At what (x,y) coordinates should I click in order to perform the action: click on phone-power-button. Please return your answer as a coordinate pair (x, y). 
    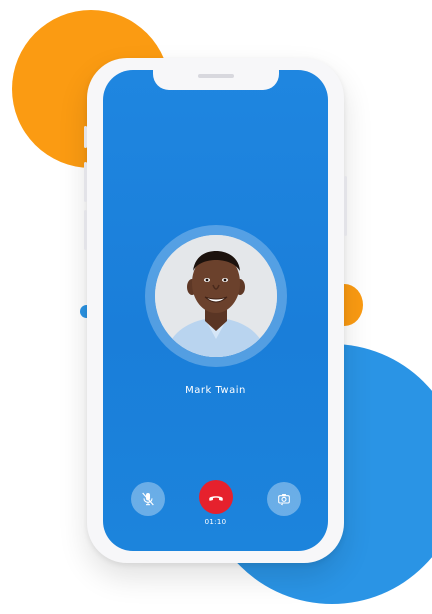
    Looking at the image, I should click on (345, 206).